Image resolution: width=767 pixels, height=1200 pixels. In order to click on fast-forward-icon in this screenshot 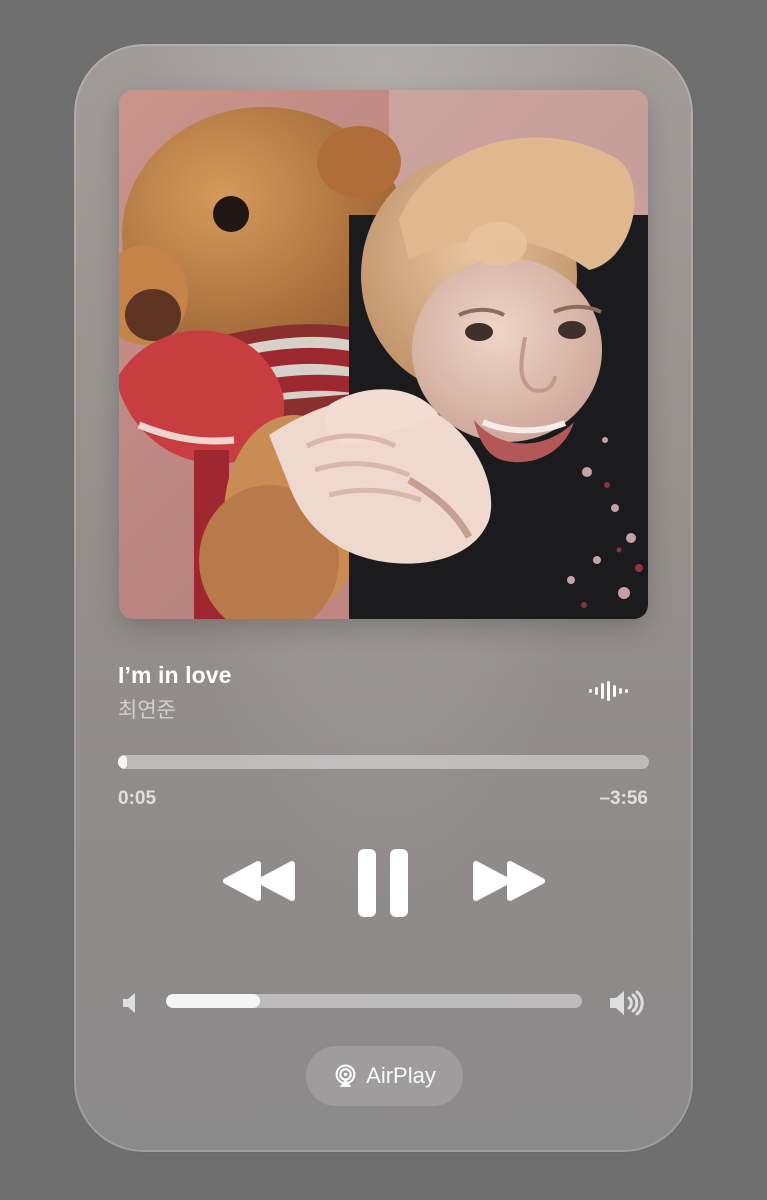, I will do `click(509, 881)`.